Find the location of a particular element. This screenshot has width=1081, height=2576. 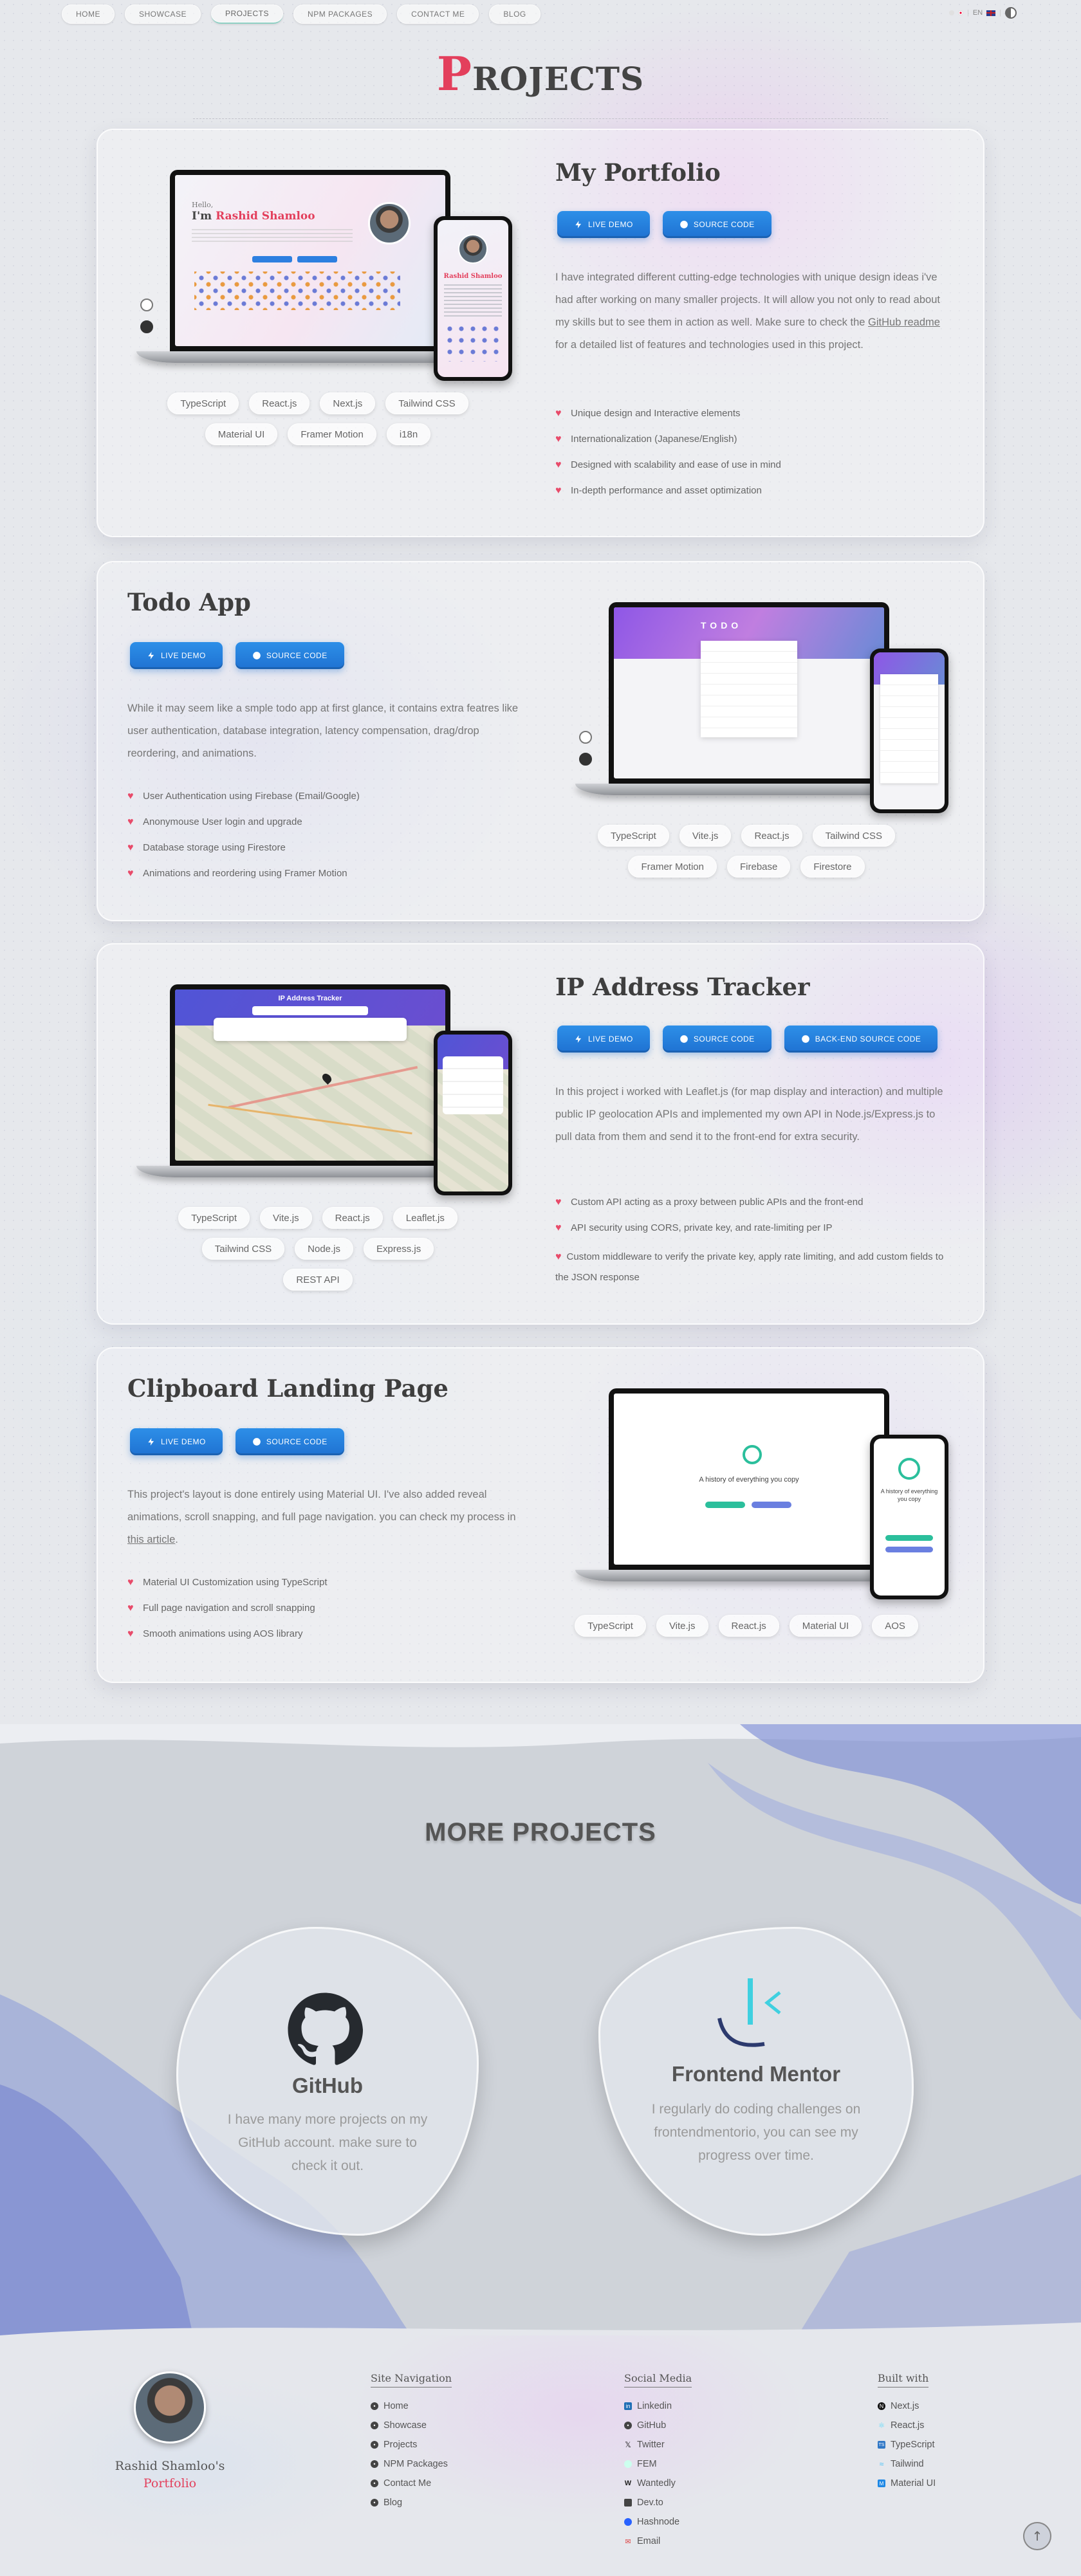

footer-link-tailwind: ≈ Tailwind is located at coordinates (907, 2464).